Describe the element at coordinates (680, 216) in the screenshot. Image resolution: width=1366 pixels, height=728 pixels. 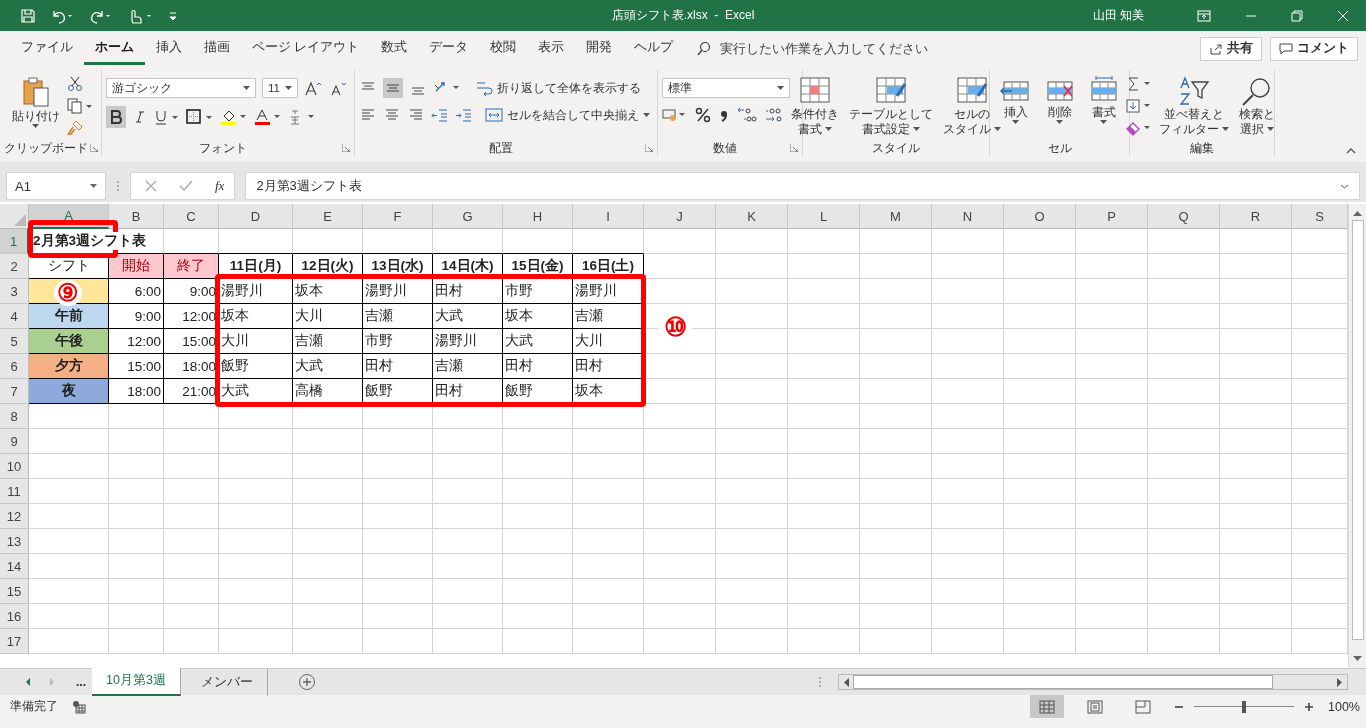
I see `column-header: J` at that location.